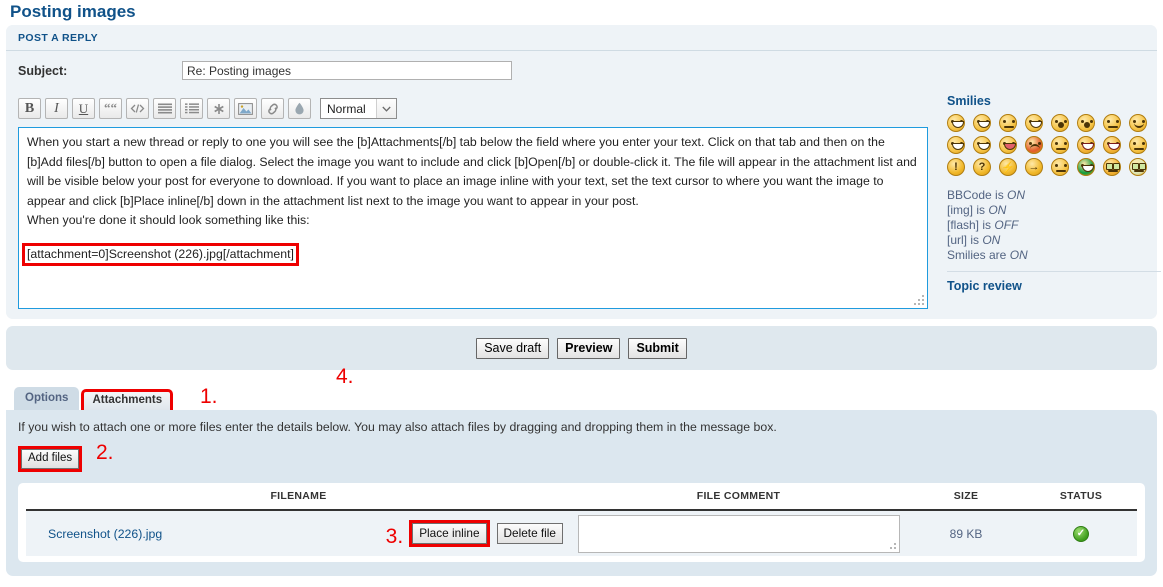 Image resolution: width=1163 pixels, height=587 pixels. Describe the element at coordinates (1034, 145) in the screenshot. I see `smiley-angry-red` at that location.